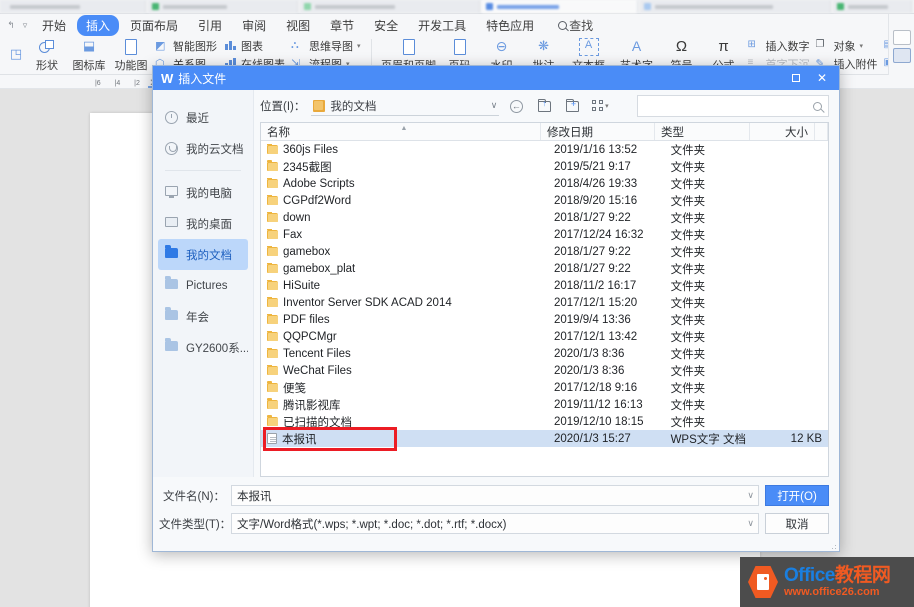  I want to click on web-view-button, so click(901, 55).